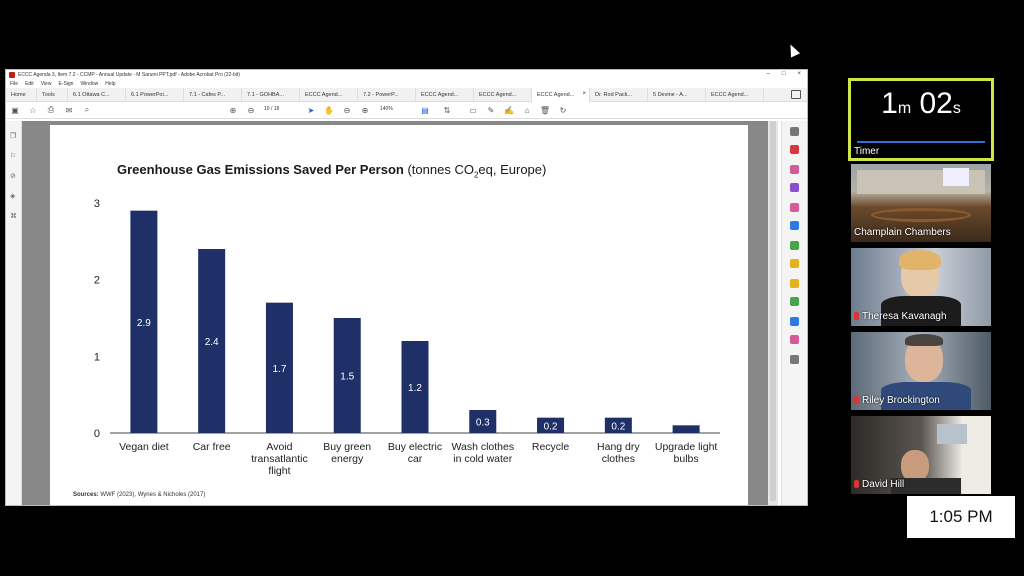 The width and height of the screenshot is (1024, 576). Describe the element at coordinates (251, 110) in the screenshot. I see `page-down-icon: ⊖` at that location.